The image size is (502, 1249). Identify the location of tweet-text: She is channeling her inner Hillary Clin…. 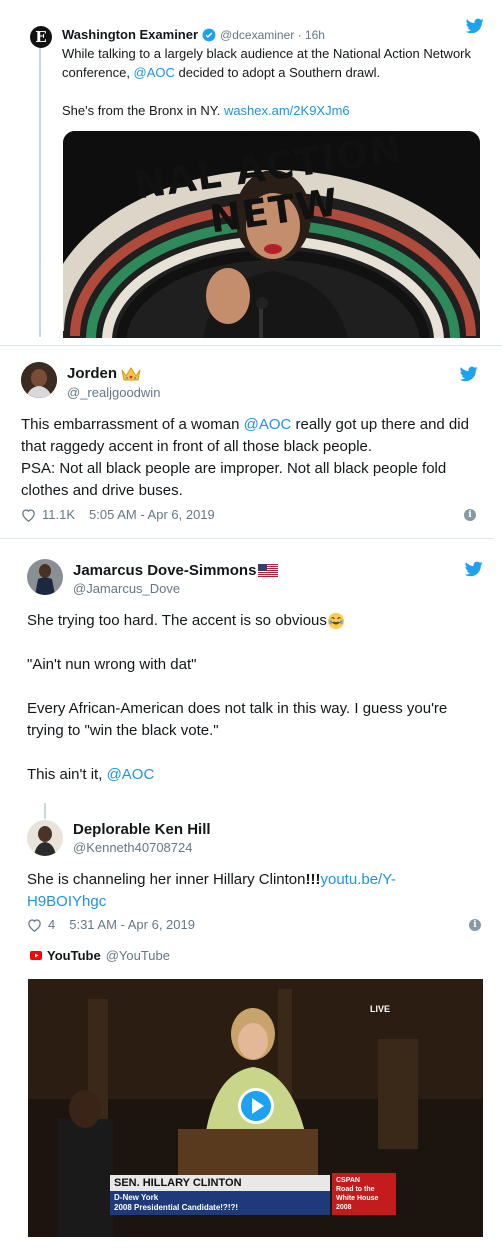
(166, 879).